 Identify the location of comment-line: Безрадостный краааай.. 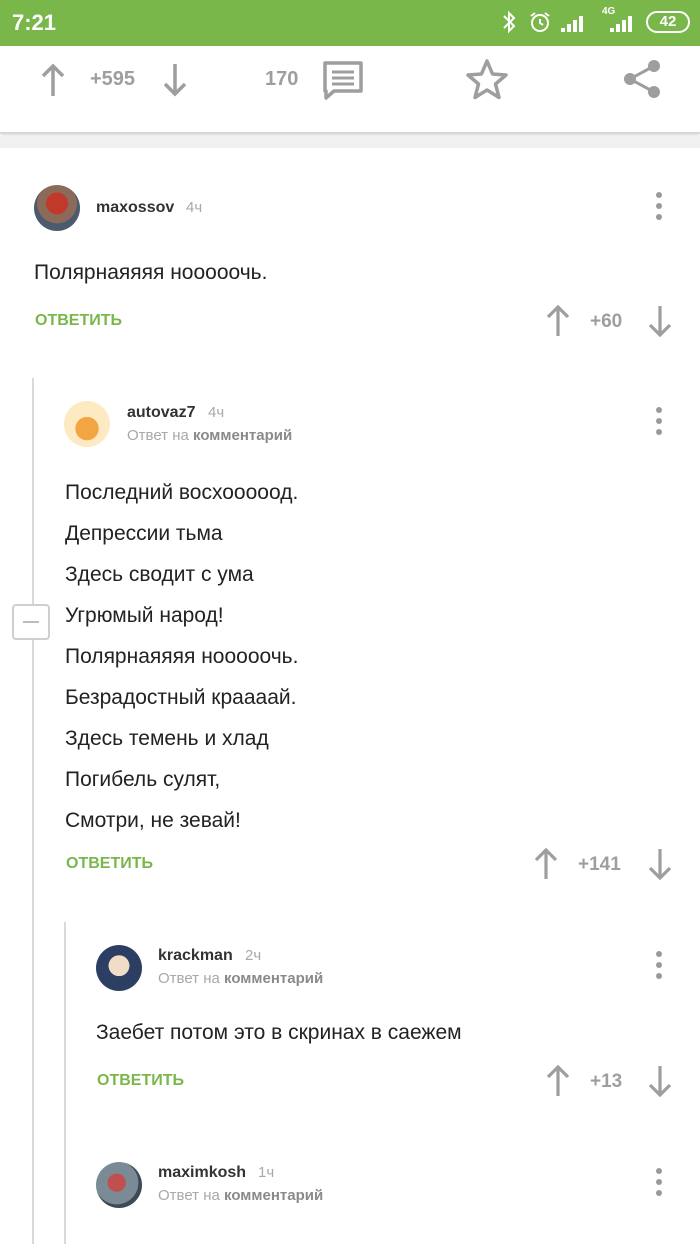
(181, 697).